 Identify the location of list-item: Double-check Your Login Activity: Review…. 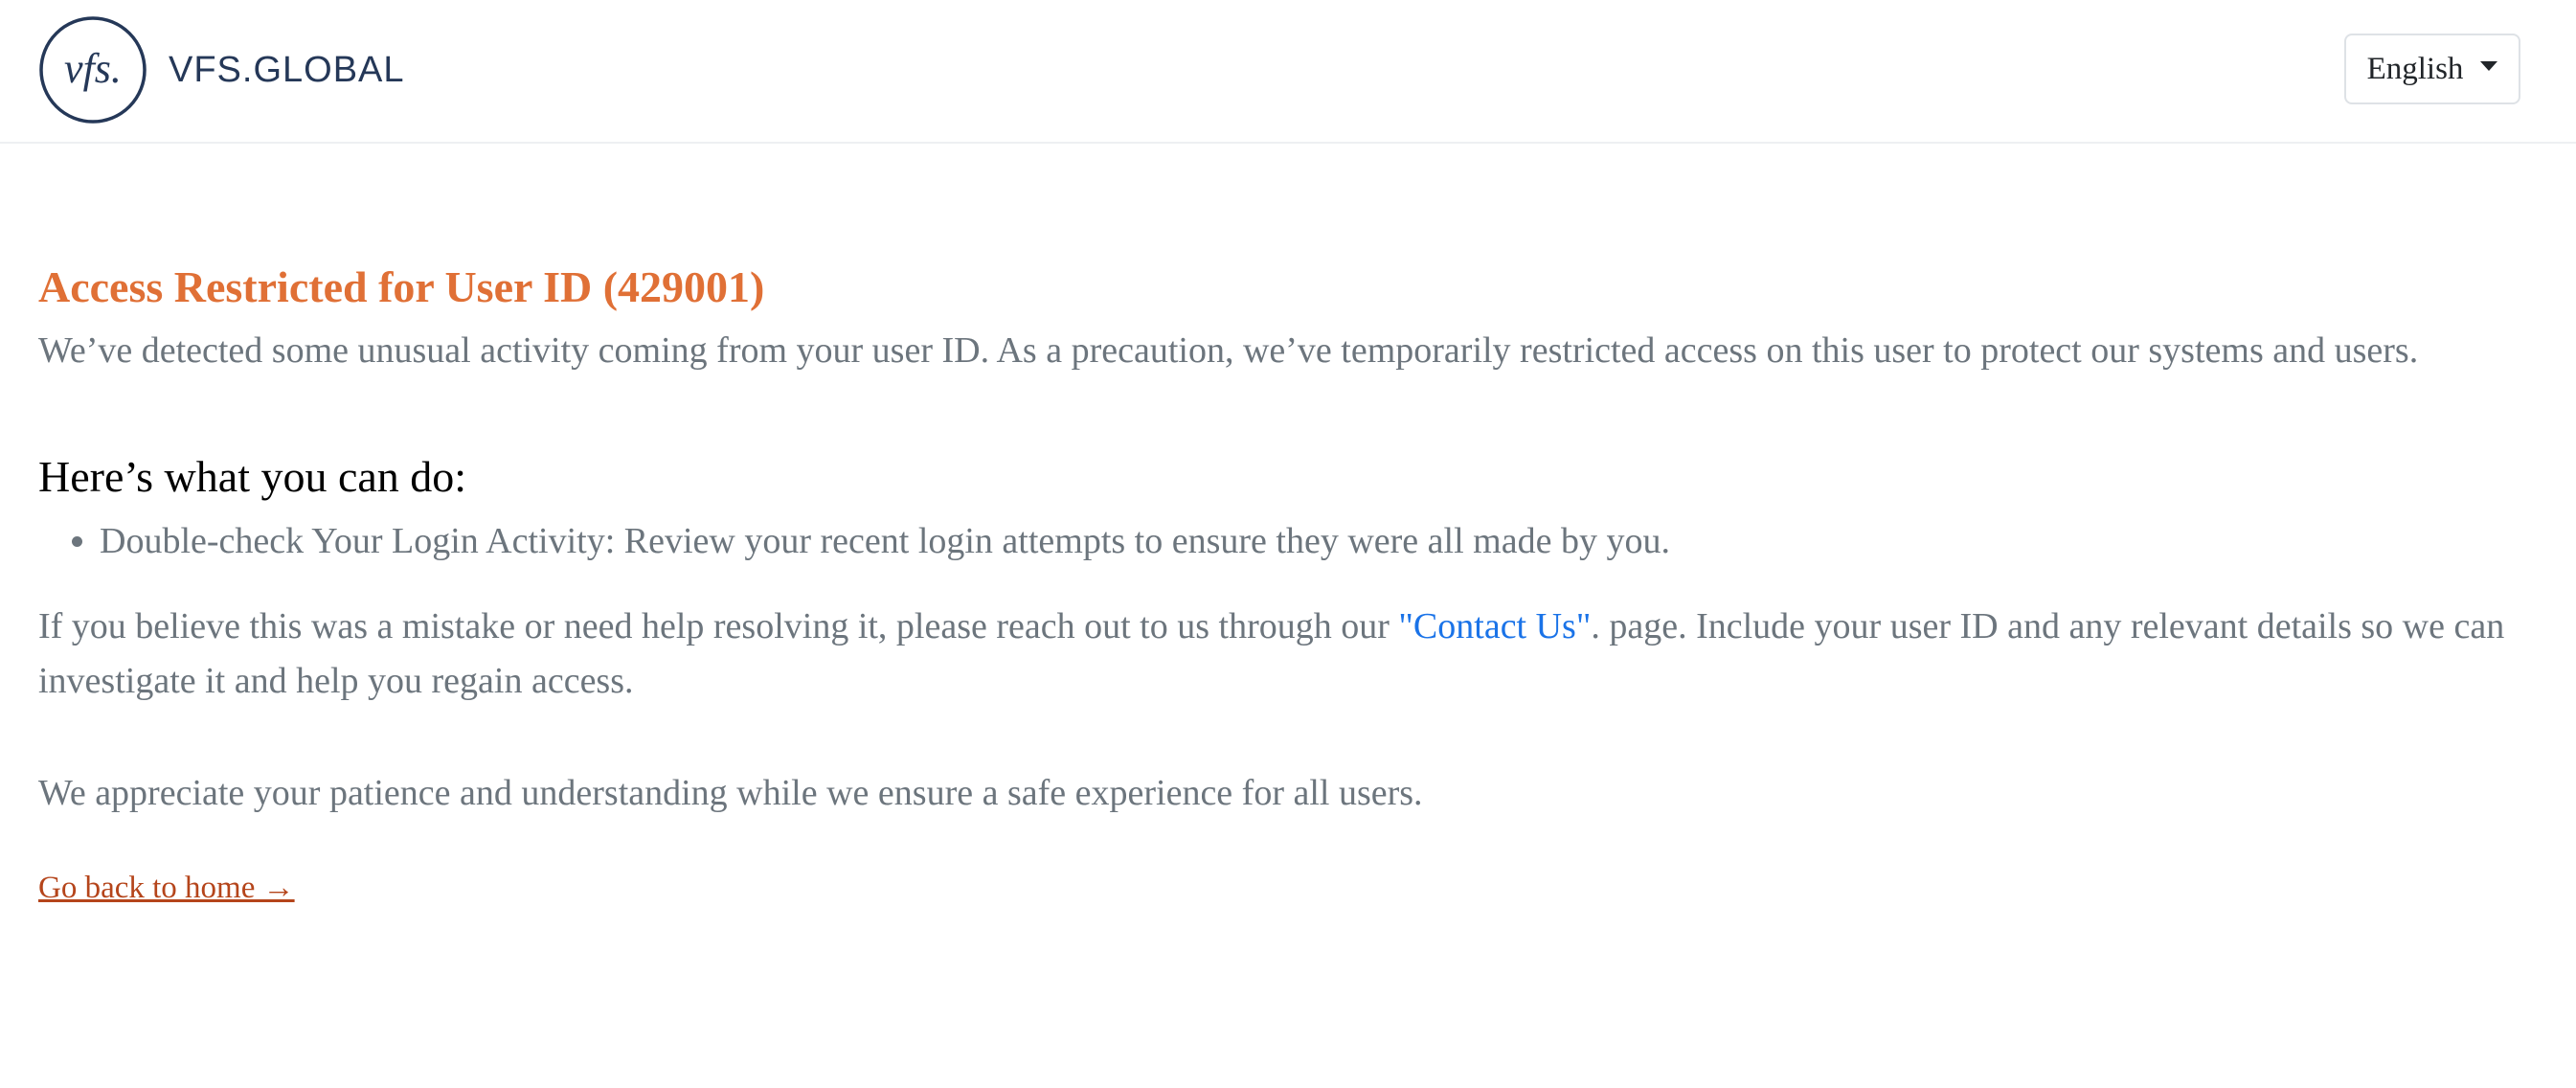
(1319, 541).